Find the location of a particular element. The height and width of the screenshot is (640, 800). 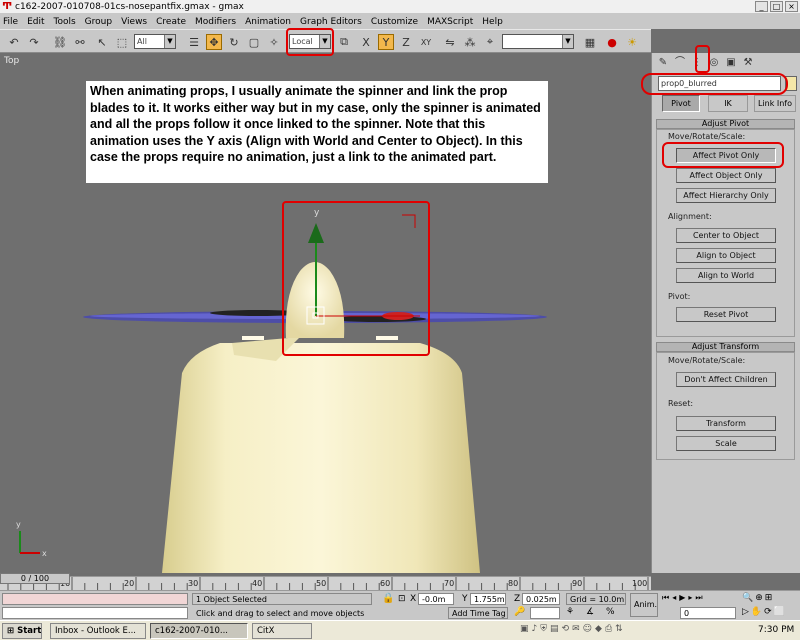

maxscript-listener-mini is located at coordinates (95, 599).